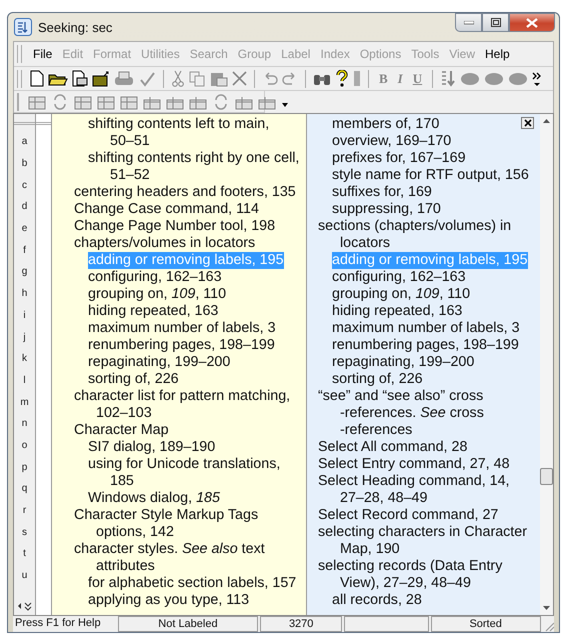 This screenshot has width=563, height=636. What do you see at coordinates (219, 78) in the screenshot?
I see `paste-icon` at bounding box center [219, 78].